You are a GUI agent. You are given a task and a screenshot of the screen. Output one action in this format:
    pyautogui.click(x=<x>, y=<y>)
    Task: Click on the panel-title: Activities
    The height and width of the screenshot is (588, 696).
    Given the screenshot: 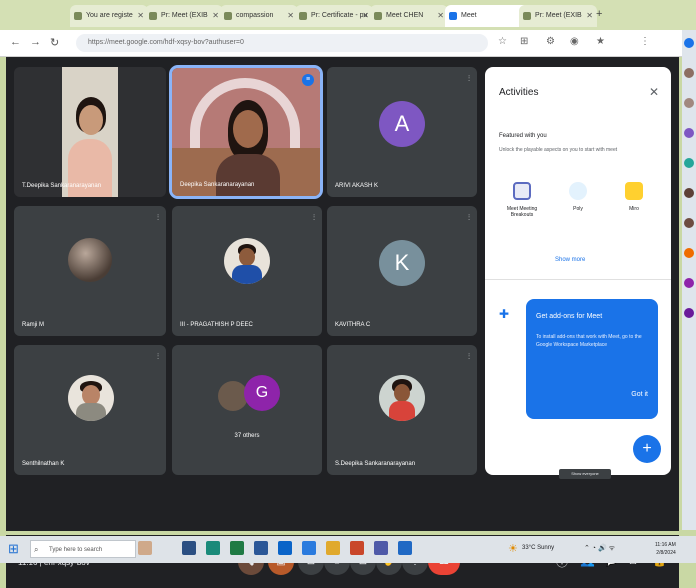 What is the action you would take?
    pyautogui.click(x=519, y=92)
    